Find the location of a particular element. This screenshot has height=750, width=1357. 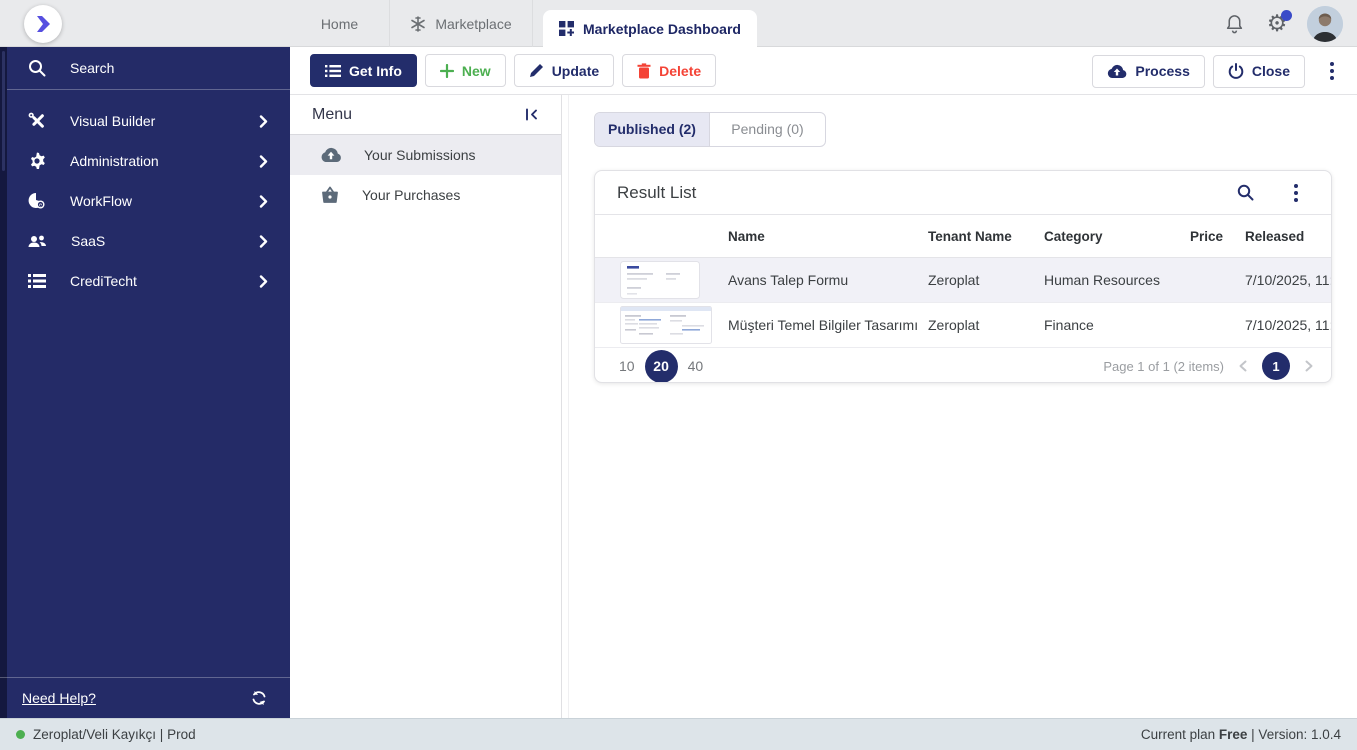

list-icon is located at coordinates (333, 71).